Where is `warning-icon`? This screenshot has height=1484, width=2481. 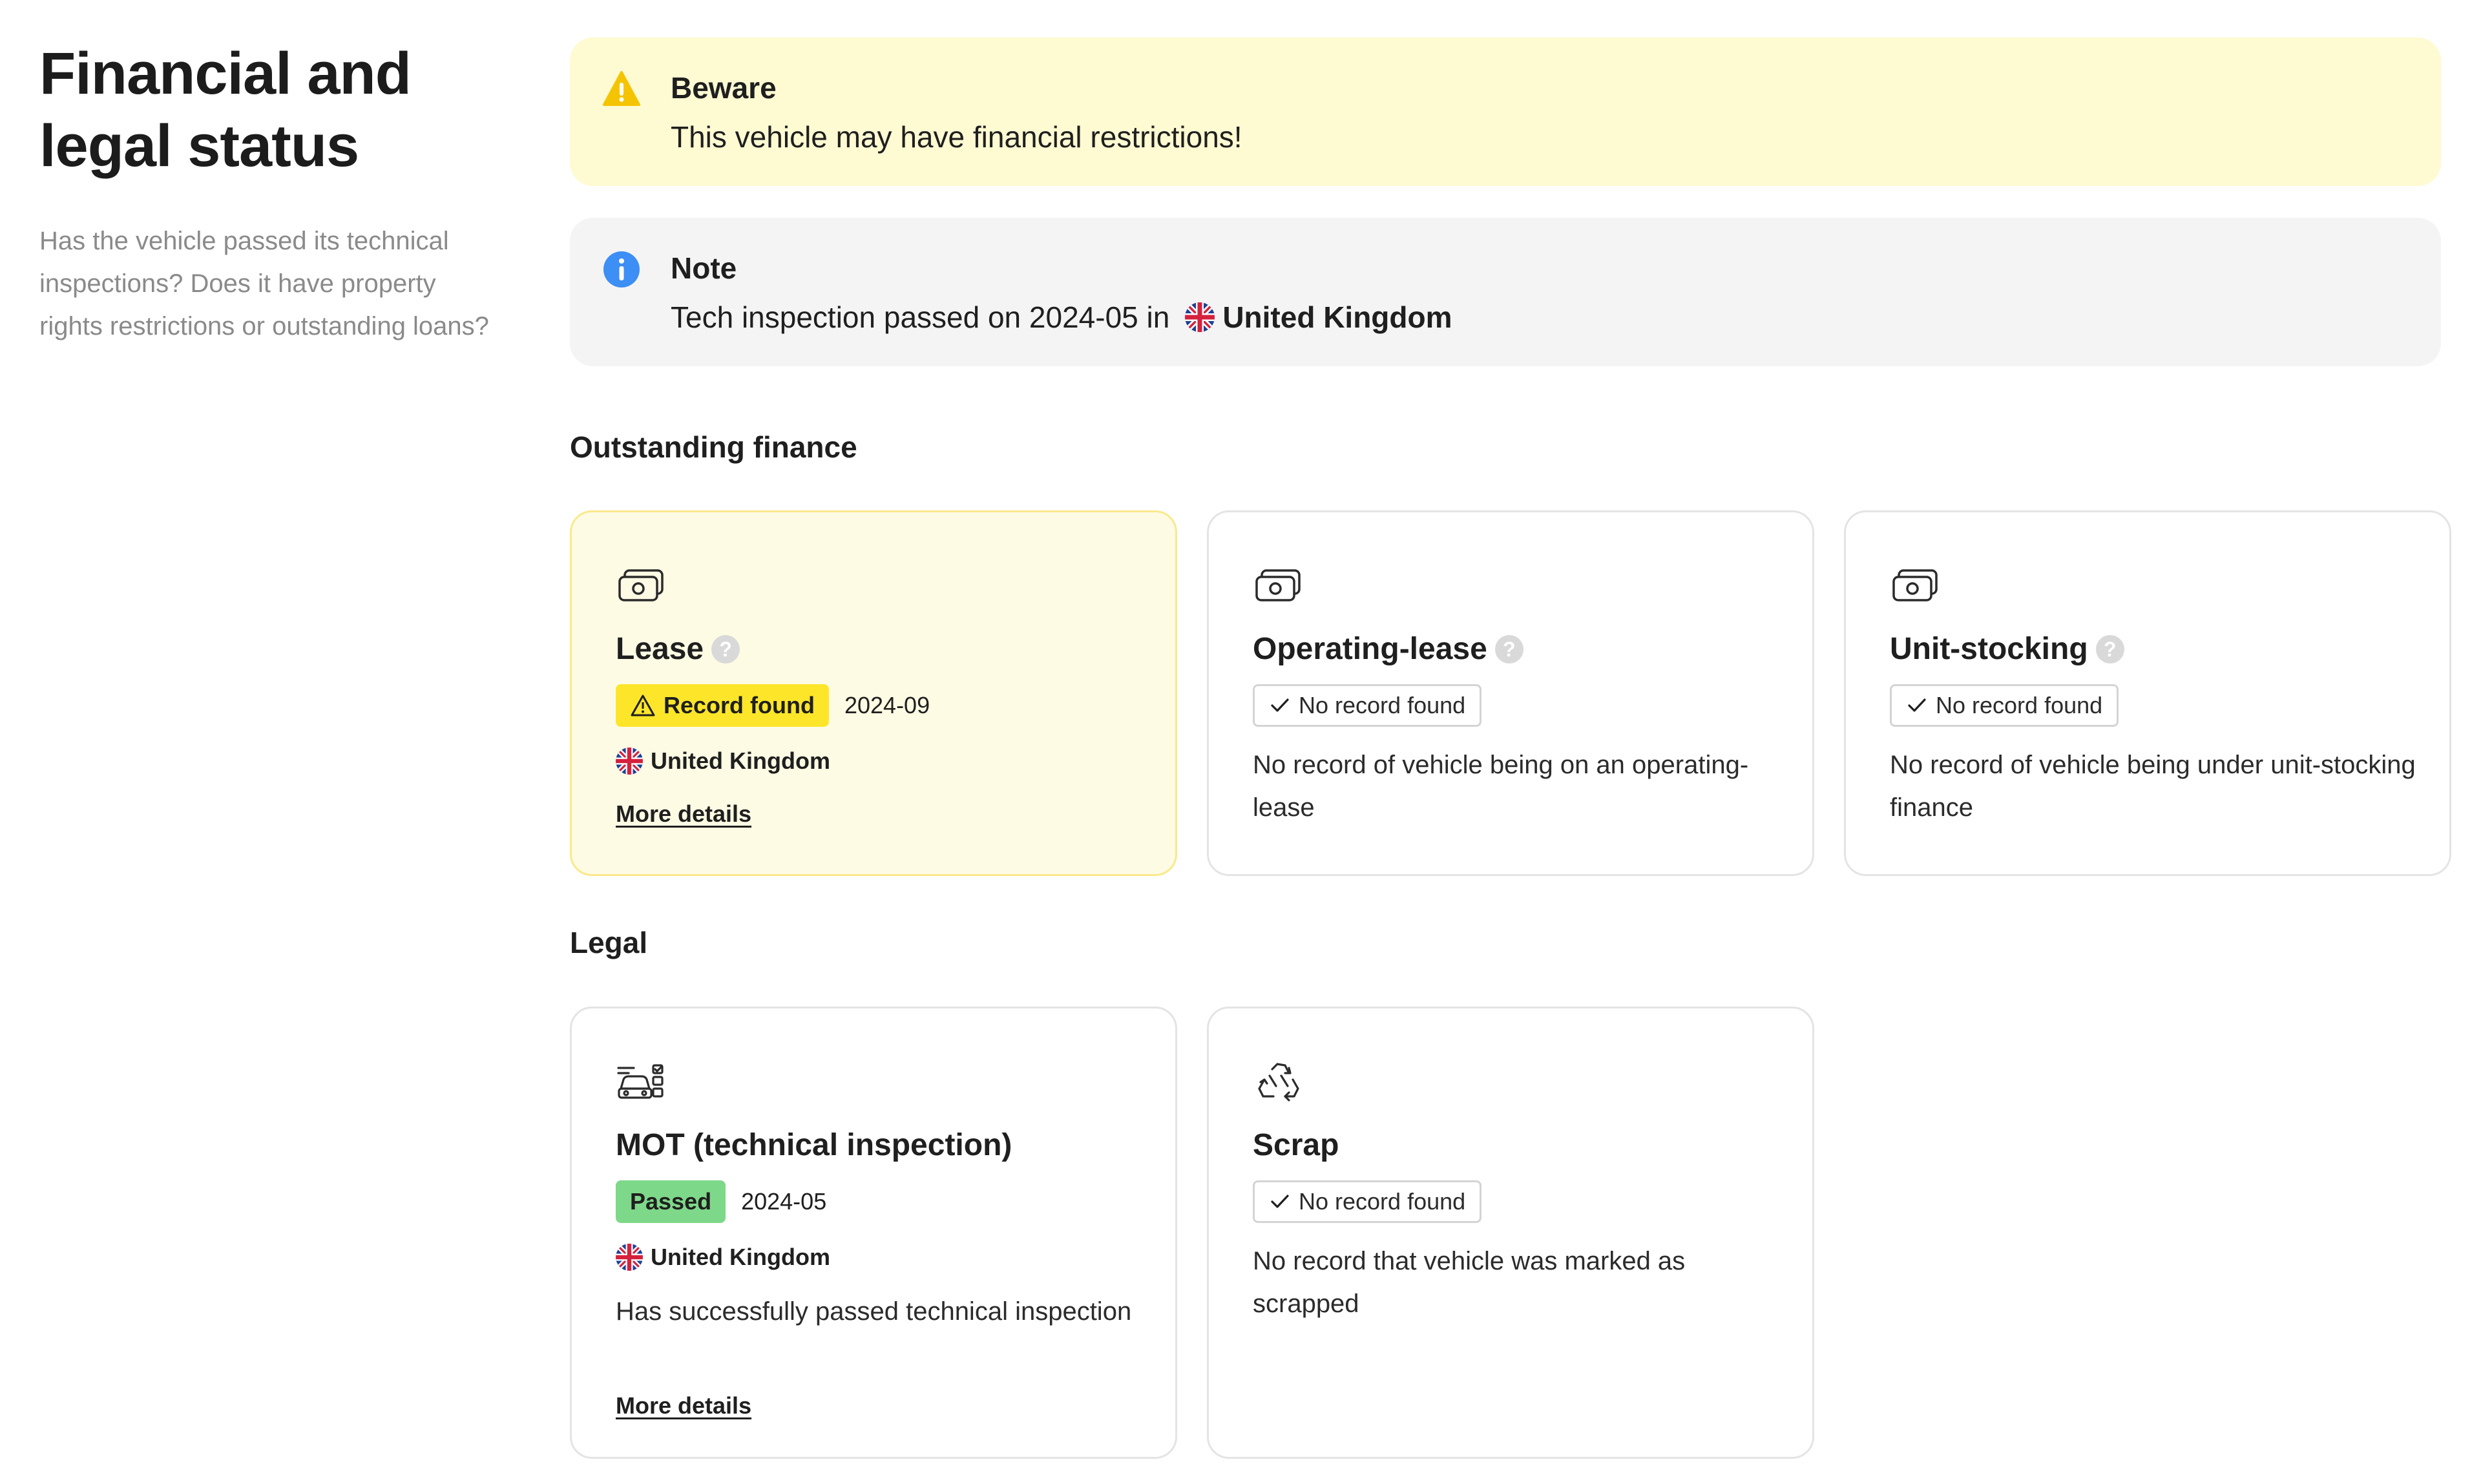
warning-icon is located at coordinates (621, 88).